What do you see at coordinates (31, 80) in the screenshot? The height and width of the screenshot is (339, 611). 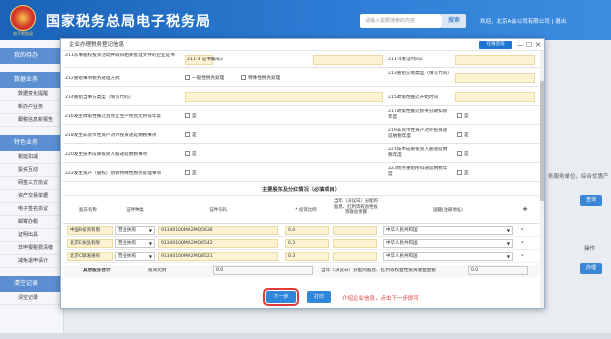 I see `sidebar-section-data: 数据业务` at bounding box center [31, 80].